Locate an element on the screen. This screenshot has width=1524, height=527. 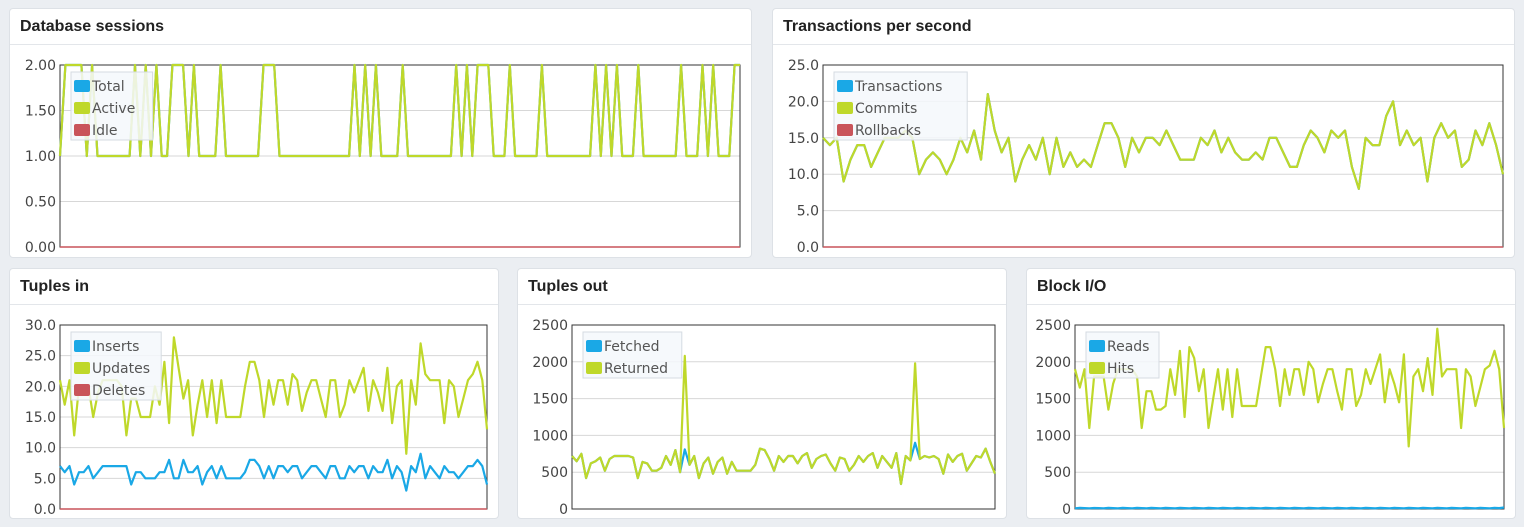
legend-label: Commits is located at coordinates (886, 109).